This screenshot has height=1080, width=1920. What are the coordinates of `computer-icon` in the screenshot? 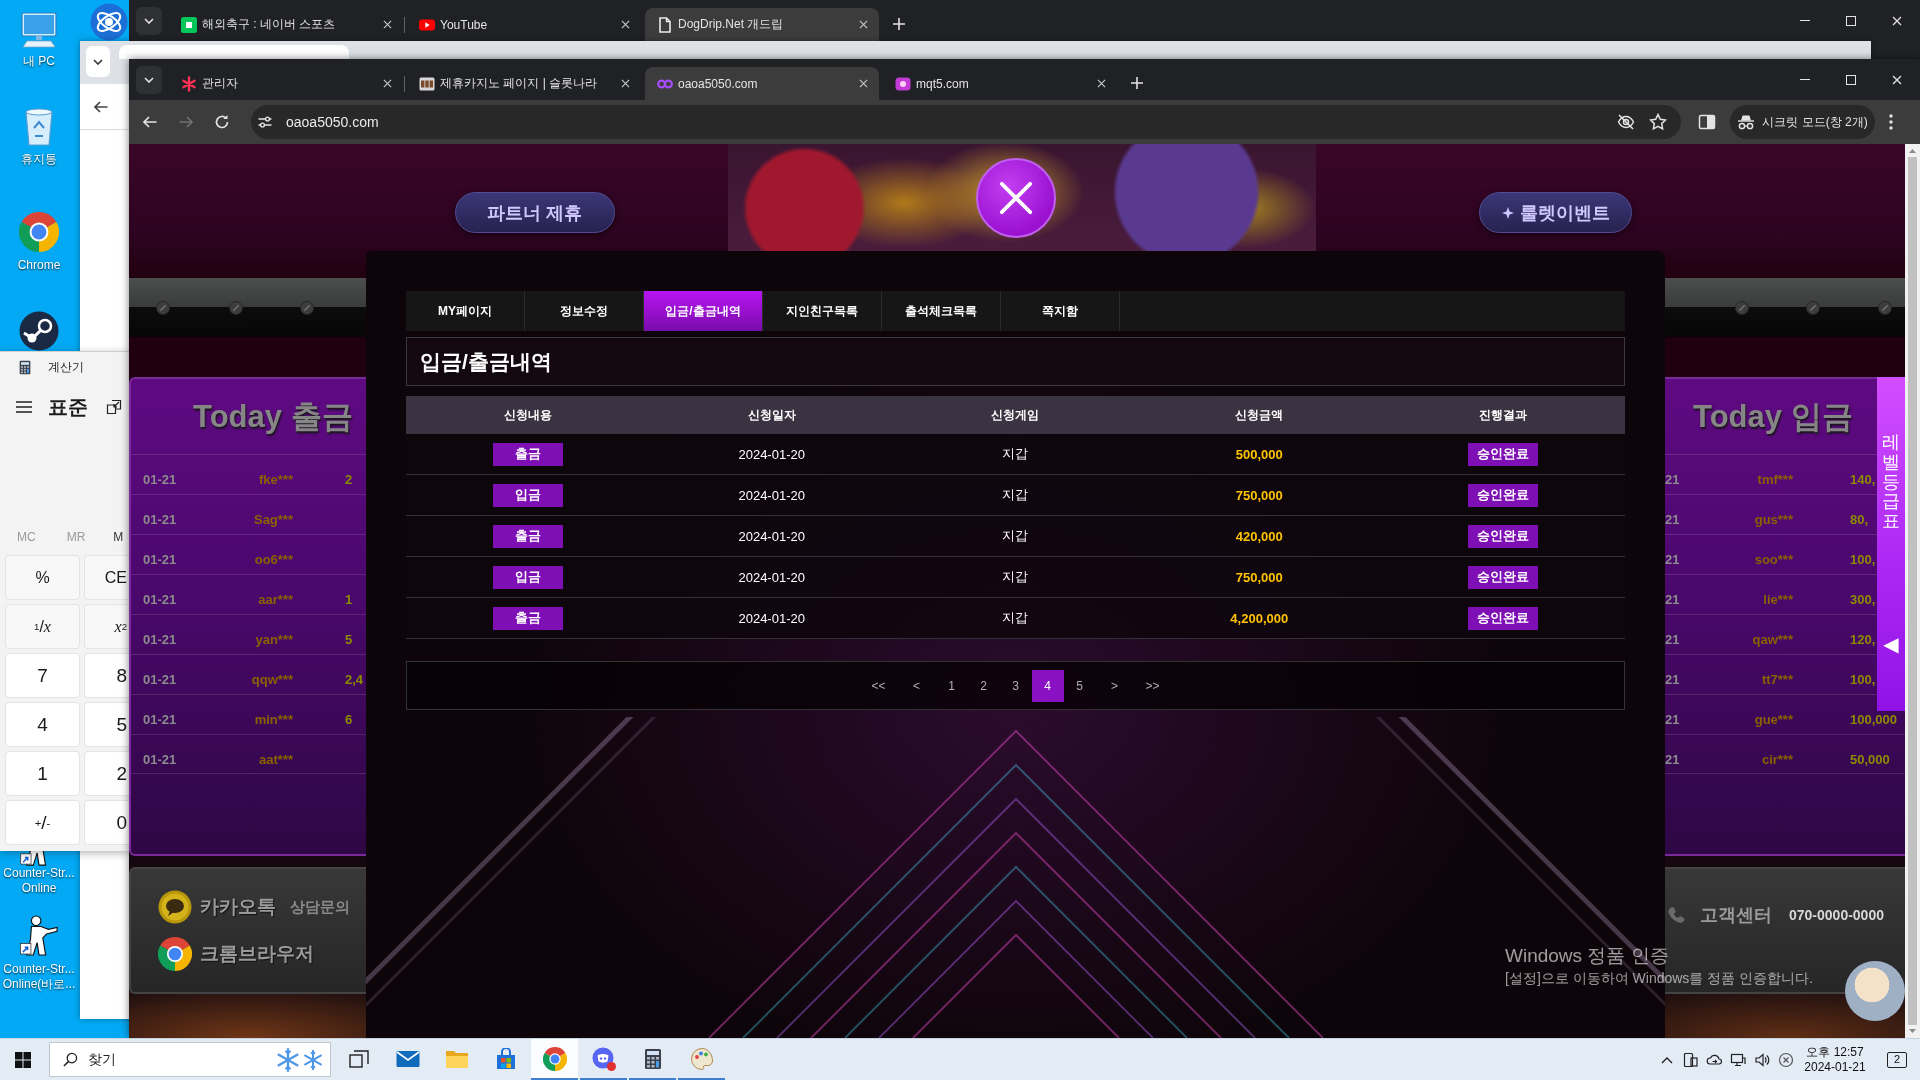 It's located at (39, 30).